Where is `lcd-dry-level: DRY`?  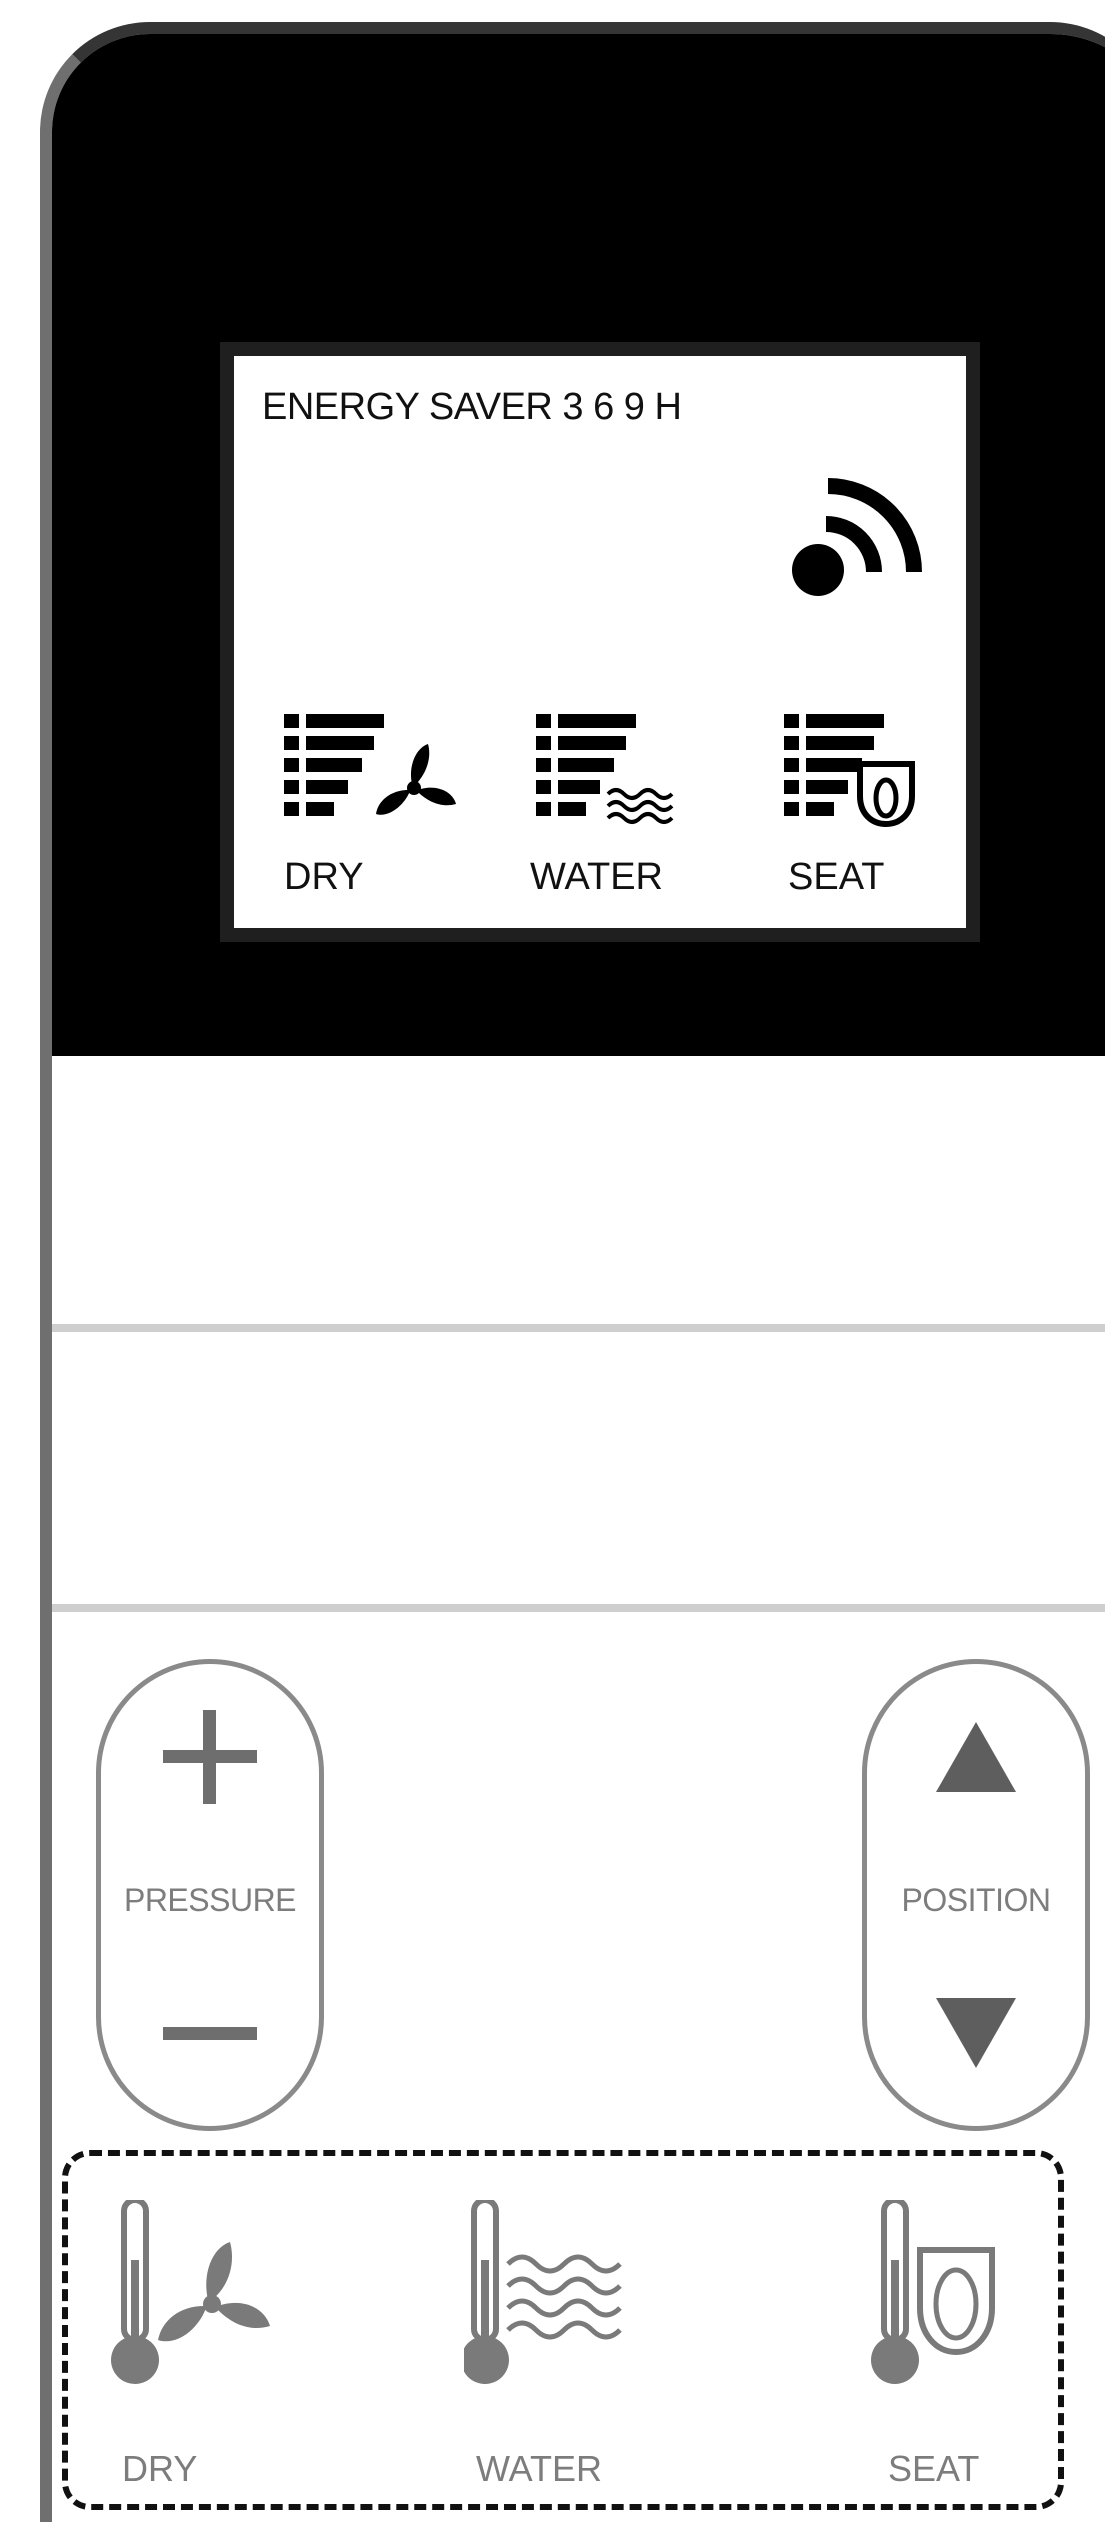
lcd-dry-level: DRY is located at coordinates (384, 816).